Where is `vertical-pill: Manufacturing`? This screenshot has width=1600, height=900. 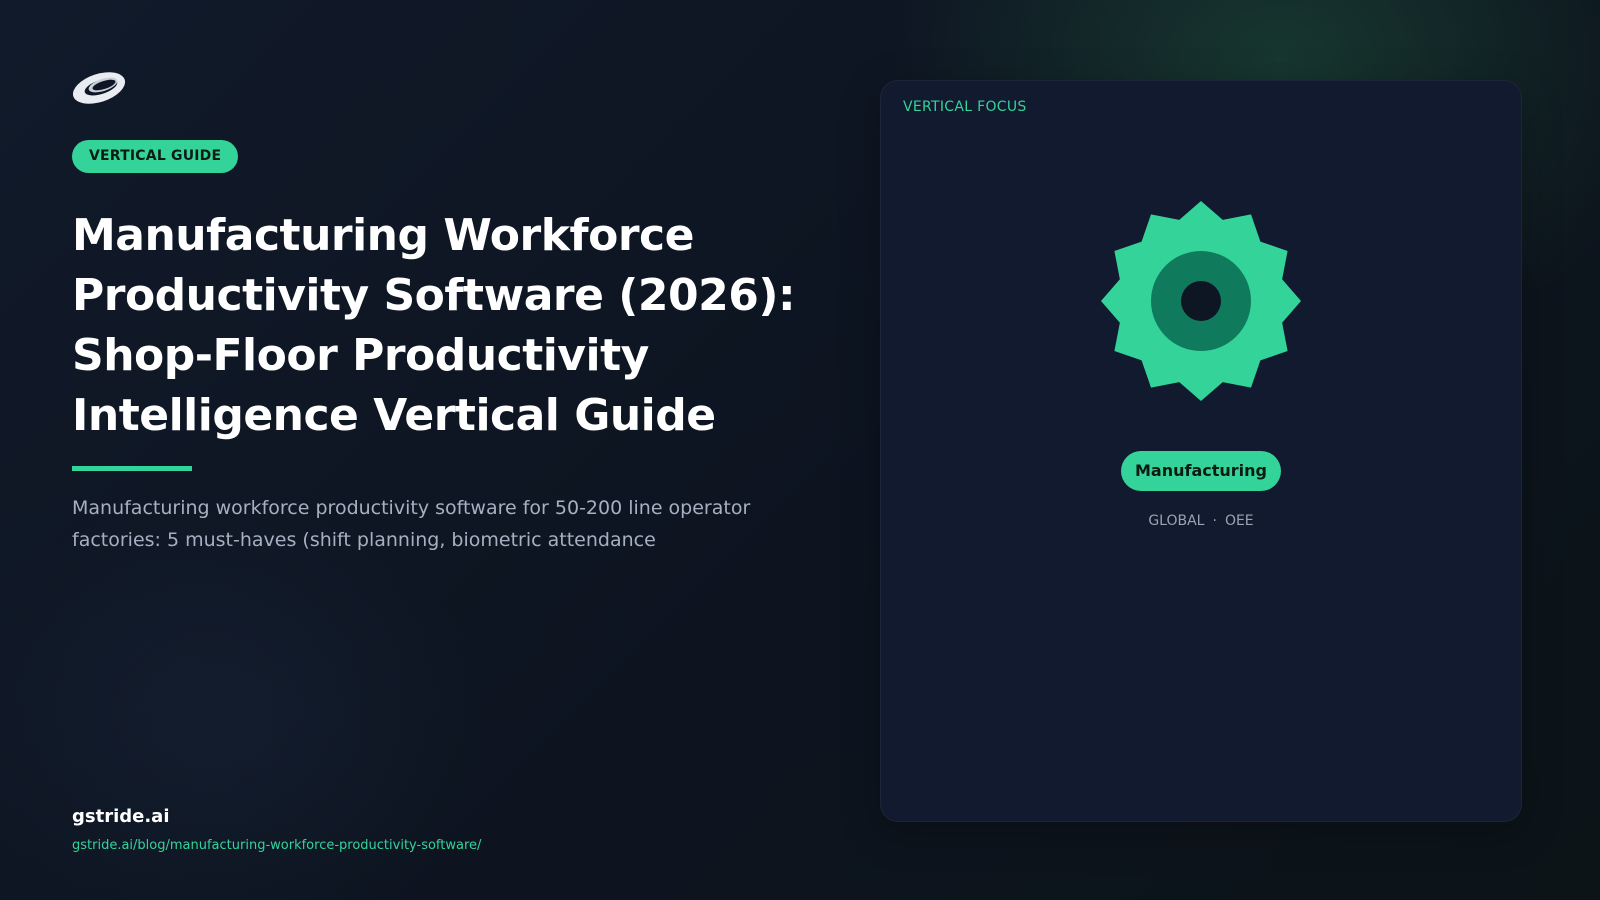 vertical-pill: Manufacturing is located at coordinates (1201, 471).